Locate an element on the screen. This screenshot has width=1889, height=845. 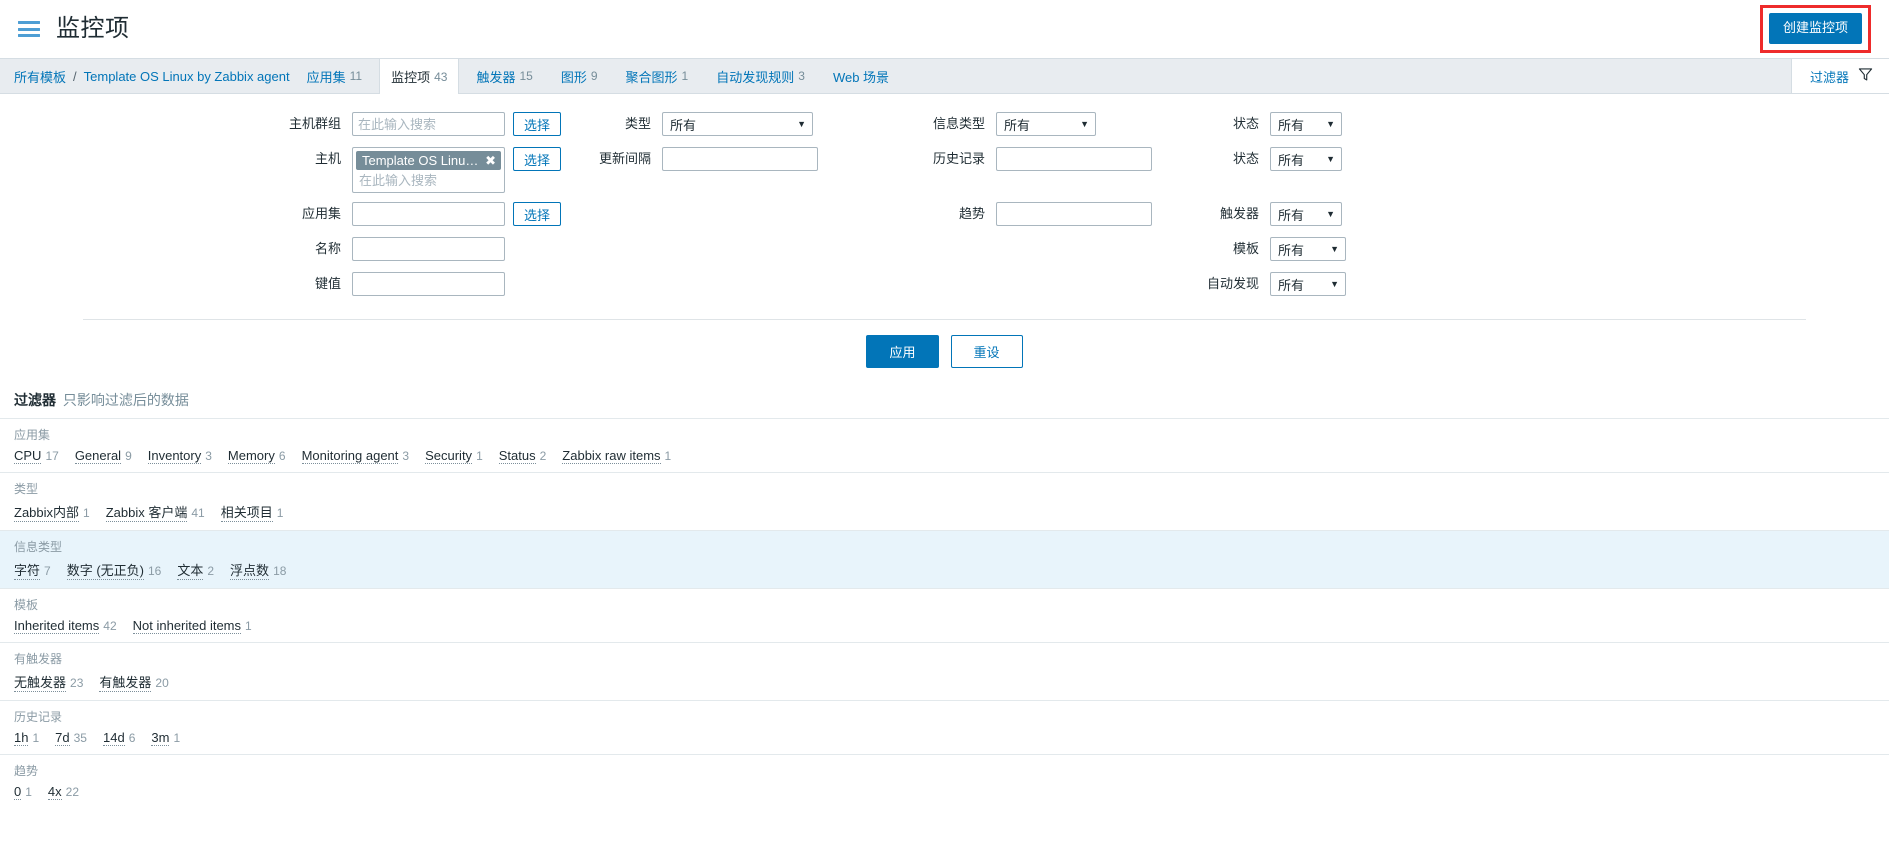
app-set-field-wrap: 选择 is located at coordinates (457, 219).